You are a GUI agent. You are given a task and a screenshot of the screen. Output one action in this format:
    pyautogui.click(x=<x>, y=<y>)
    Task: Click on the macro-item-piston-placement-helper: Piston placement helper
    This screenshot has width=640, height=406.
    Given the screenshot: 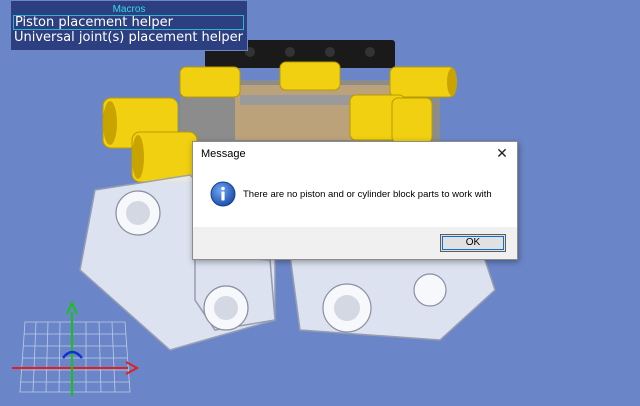 What is the action you would take?
    pyautogui.click(x=128, y=22)
    